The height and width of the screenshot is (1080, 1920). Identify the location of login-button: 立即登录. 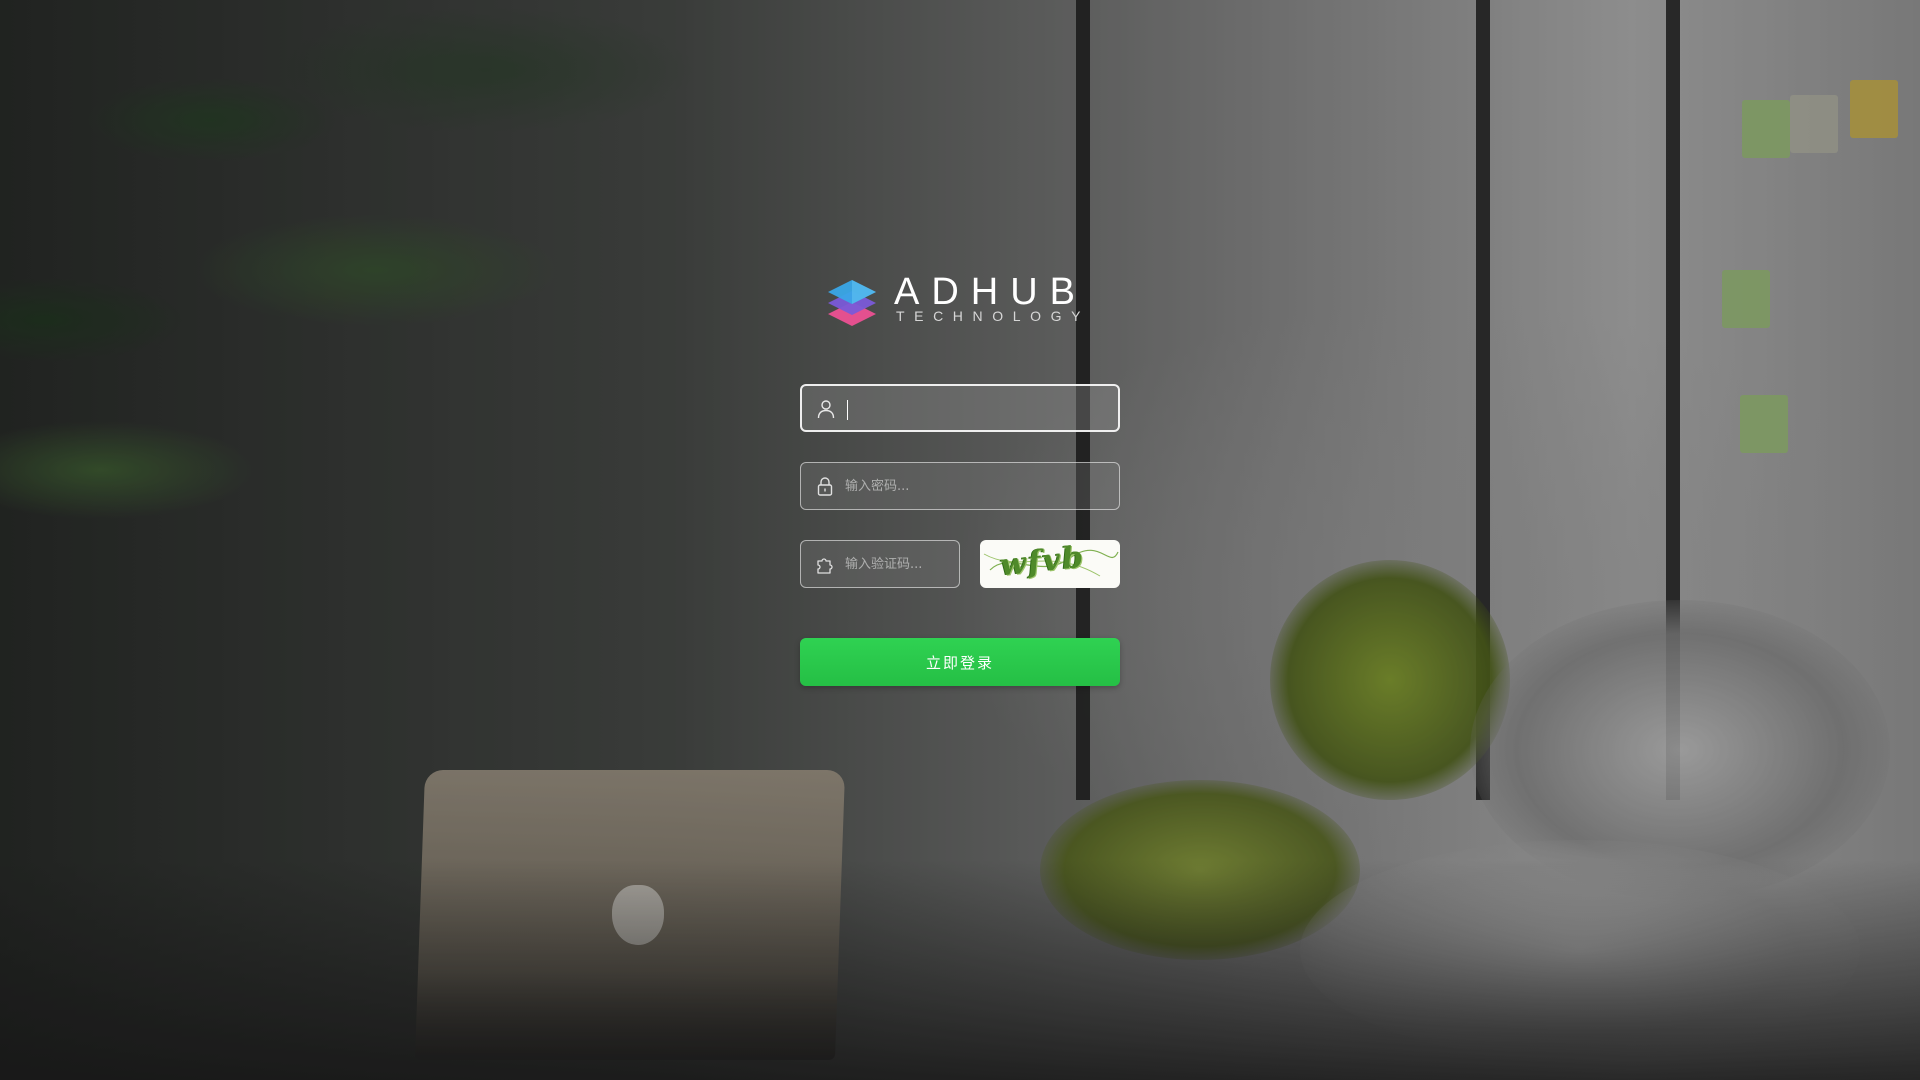
(960, 662).